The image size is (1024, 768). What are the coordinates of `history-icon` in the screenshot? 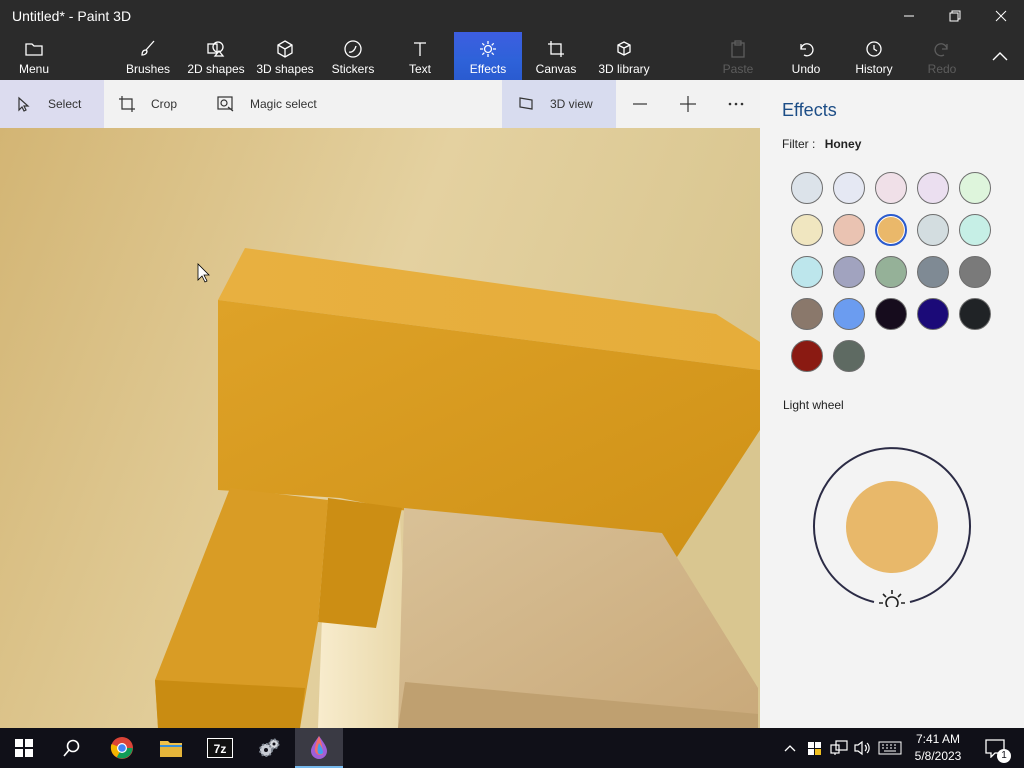 It's located at (874, 49).